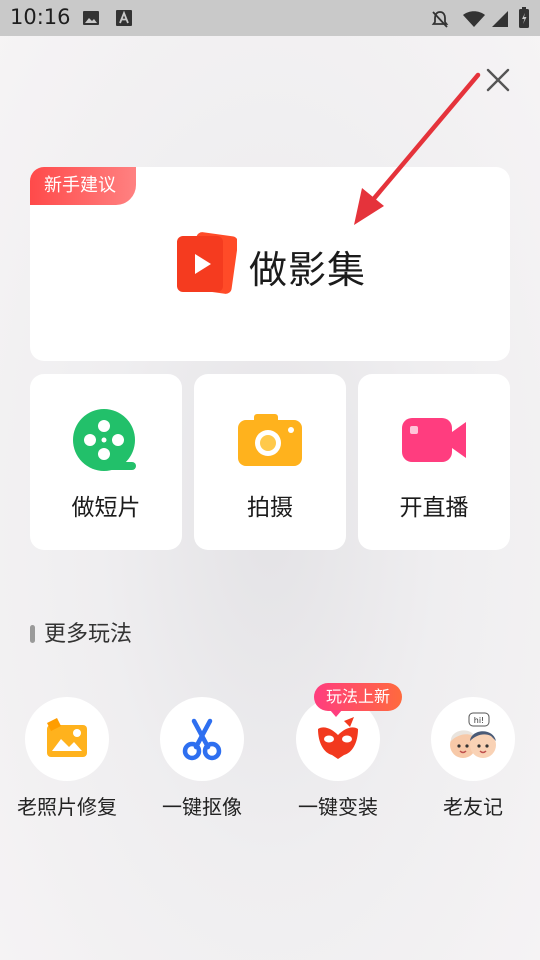 This screenshot has width=540, height=960. I want to click on image-icon, so click(91, 18).